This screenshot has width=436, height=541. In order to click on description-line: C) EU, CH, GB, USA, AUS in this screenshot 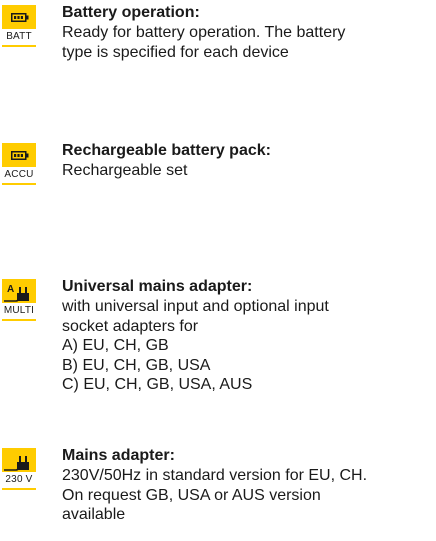, I will do `click(157, 384)`.